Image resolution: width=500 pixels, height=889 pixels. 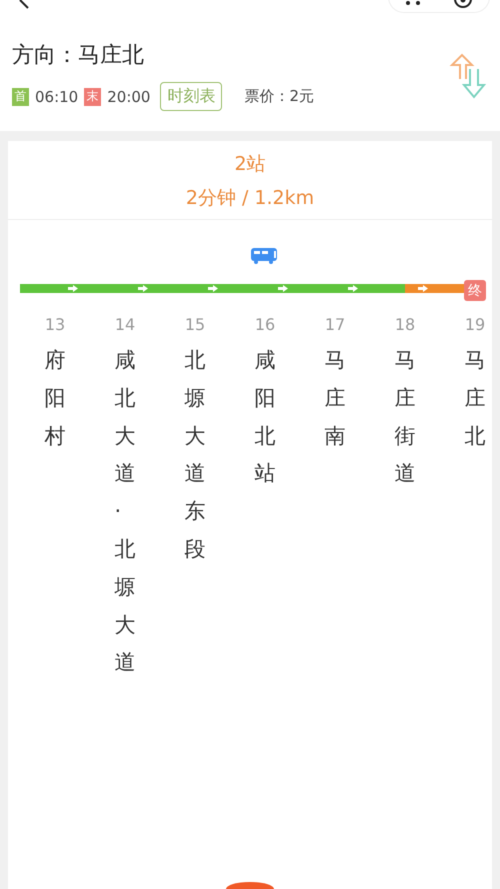 I want to click on stop-number: 16, so click(x=265, y=324).